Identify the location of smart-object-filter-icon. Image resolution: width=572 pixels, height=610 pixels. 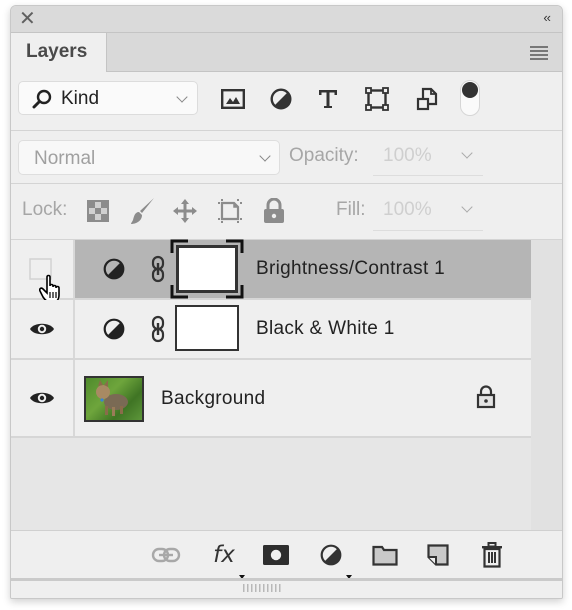
(427, 99).